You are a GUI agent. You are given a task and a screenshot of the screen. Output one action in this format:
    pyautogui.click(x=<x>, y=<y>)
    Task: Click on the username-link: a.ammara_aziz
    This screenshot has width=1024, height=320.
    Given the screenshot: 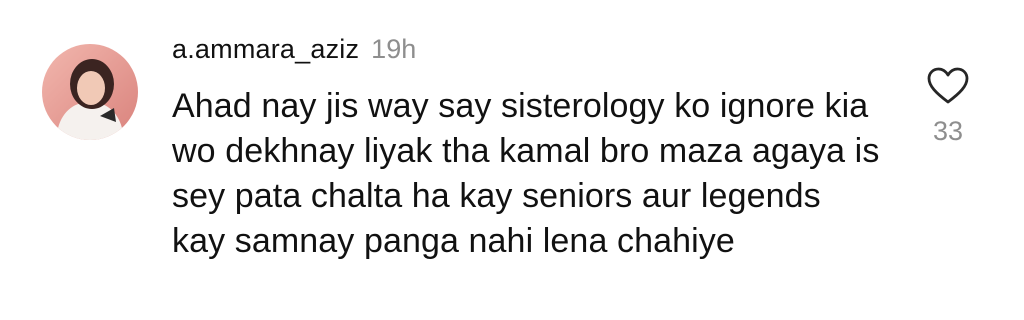 What is the action you would take?
    pyautogui.click(x=265, y=49)
    